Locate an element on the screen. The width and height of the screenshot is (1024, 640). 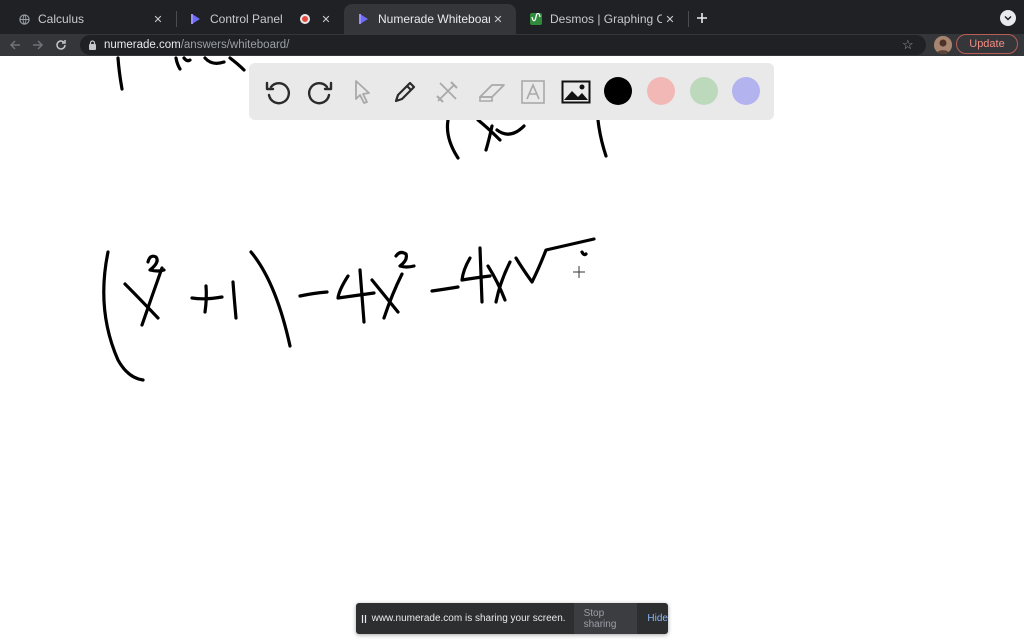
pencil-icon is located at coordinates (405, 92).